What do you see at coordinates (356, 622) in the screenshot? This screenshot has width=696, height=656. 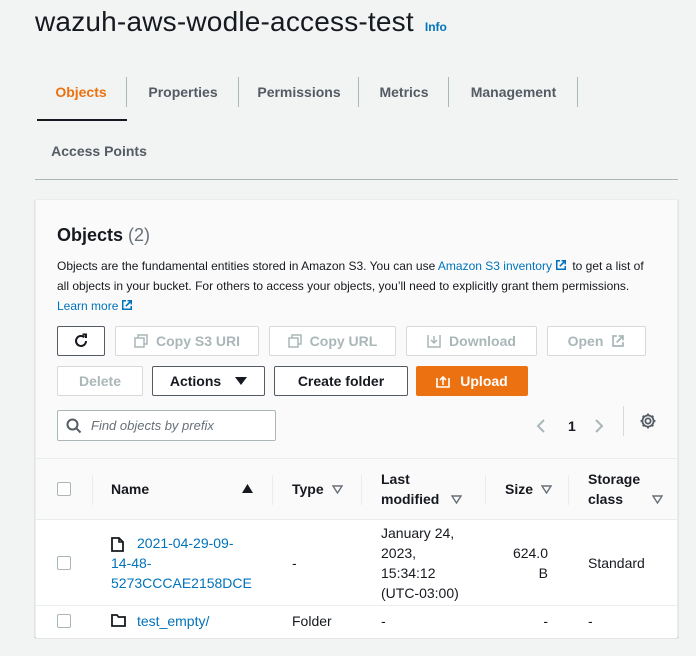 I see `table-row: test_empty/ Folder - - -` at bounding box center [356, 622].